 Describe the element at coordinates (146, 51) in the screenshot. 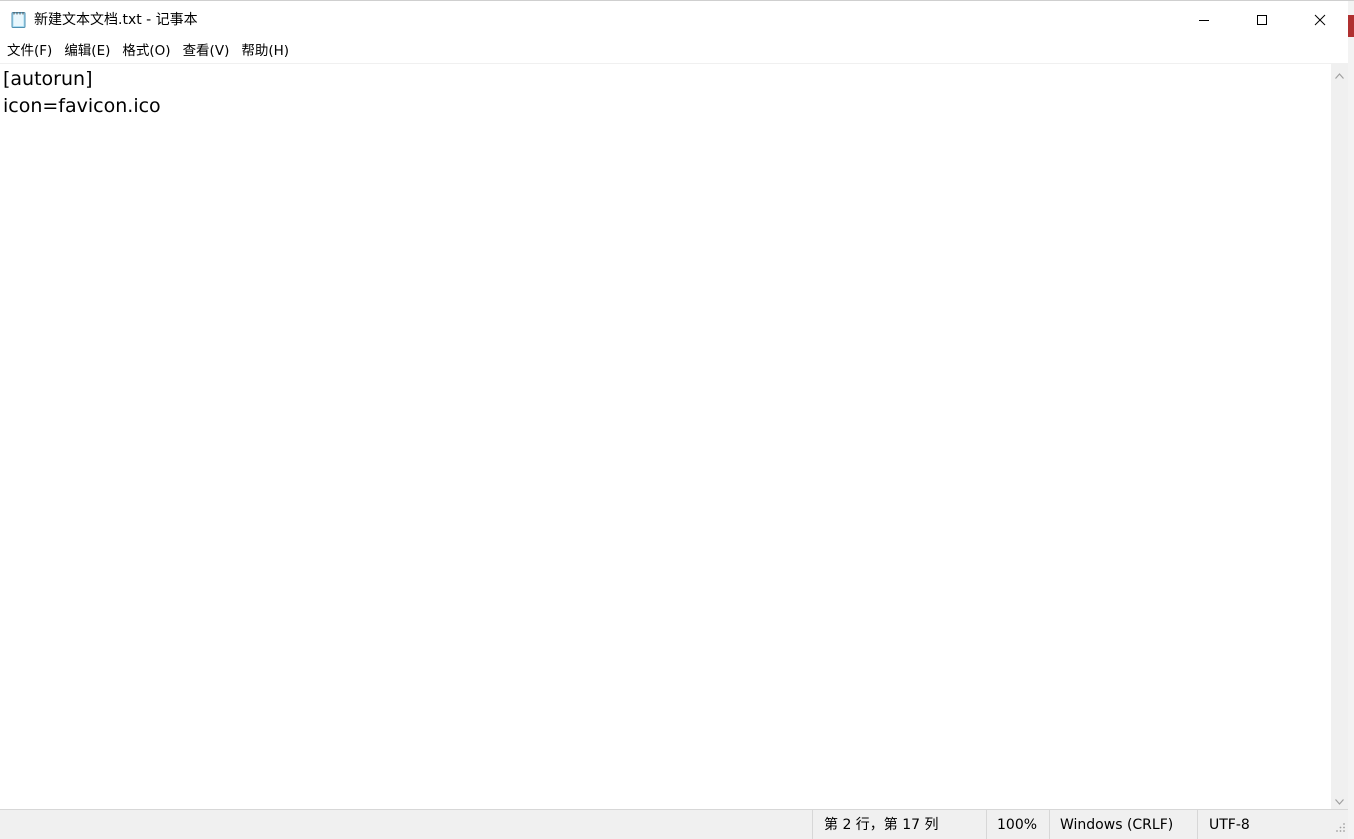

I see `menu-format: 格式(O)` at that location.